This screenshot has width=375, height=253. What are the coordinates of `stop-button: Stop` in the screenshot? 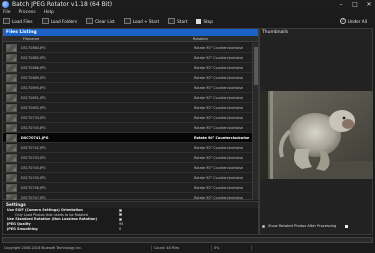 It's located at (204, 21).